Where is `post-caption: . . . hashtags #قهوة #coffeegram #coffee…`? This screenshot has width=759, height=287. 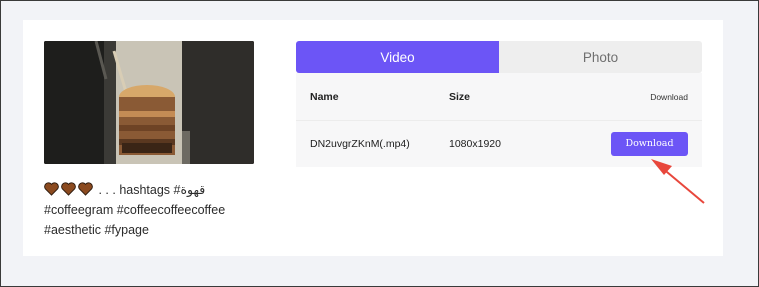 post-caption: . . . hashtags #قهوة #coffeegram #coffee… is located at coordinates (159, 210).